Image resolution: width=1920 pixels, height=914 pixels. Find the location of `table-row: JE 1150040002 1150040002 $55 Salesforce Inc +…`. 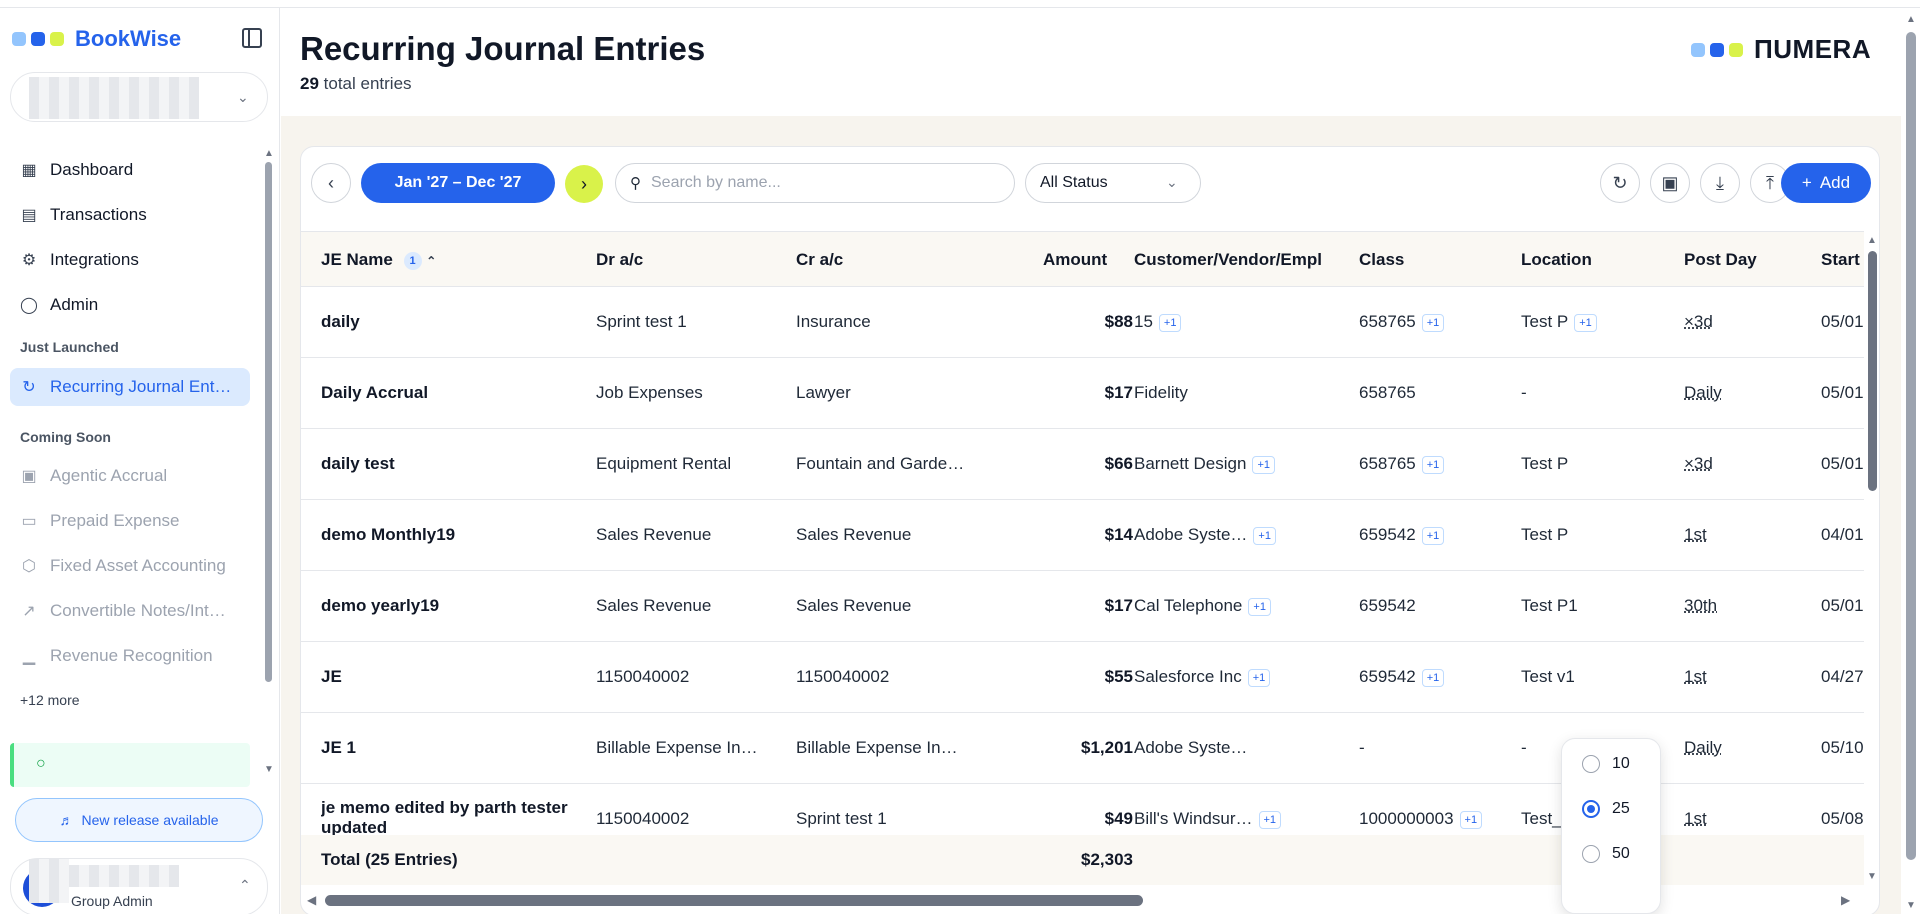

table-row: JE 1150040002 1150040002 $55 Salesforce Inc +… is located at coordinates (1082, 677).